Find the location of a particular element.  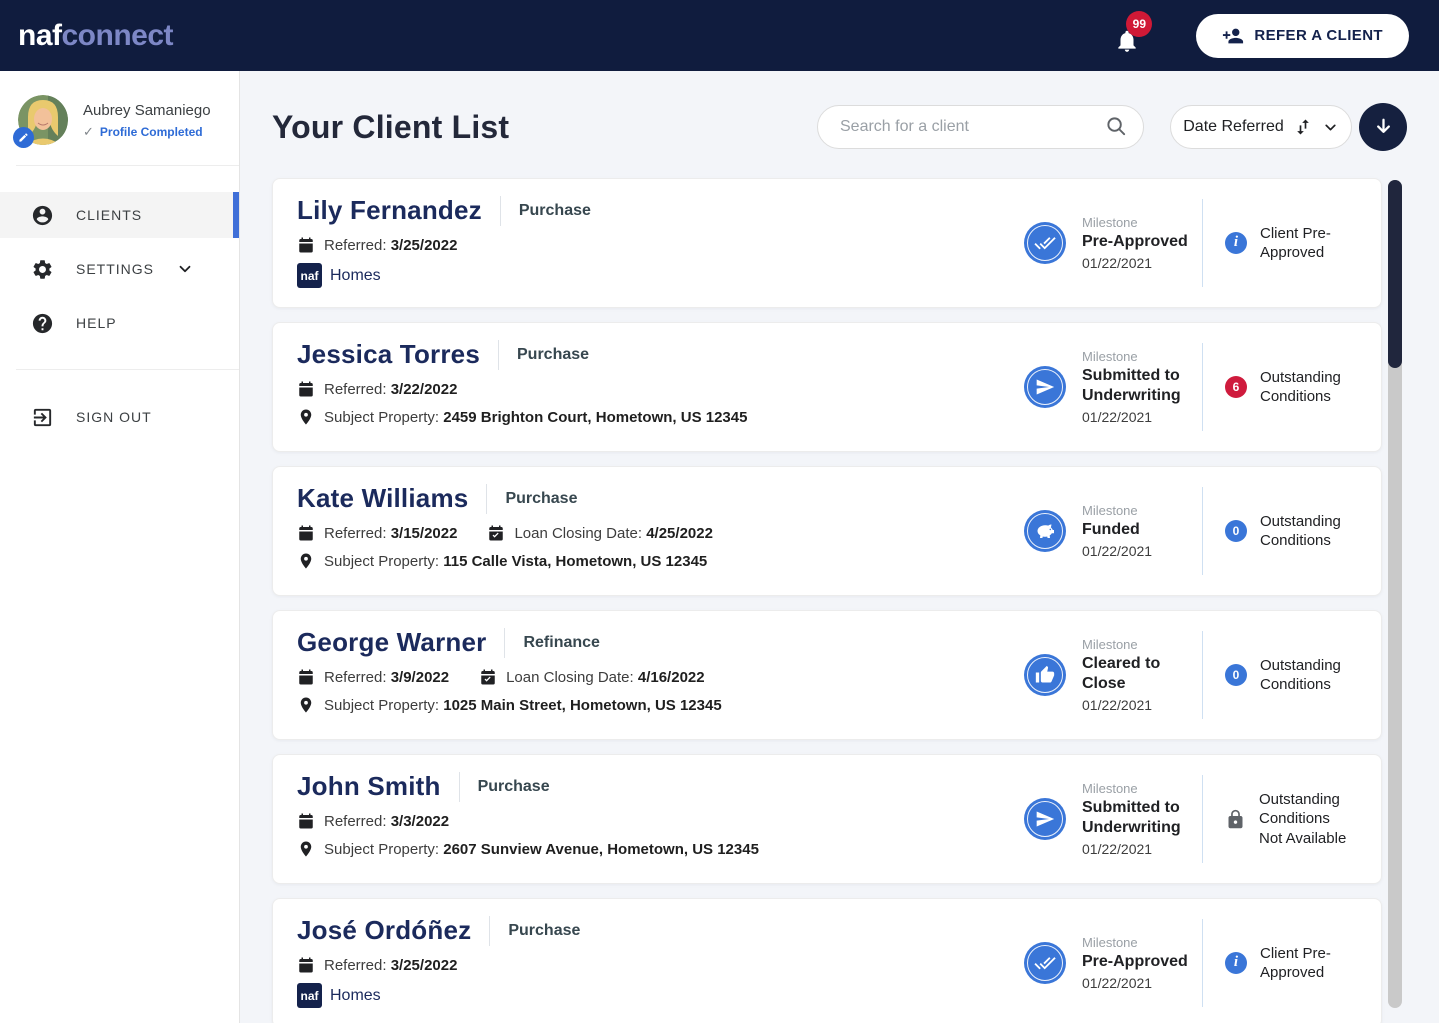

referred-value: 3/3/2022 is located at coordinates (420, 821).